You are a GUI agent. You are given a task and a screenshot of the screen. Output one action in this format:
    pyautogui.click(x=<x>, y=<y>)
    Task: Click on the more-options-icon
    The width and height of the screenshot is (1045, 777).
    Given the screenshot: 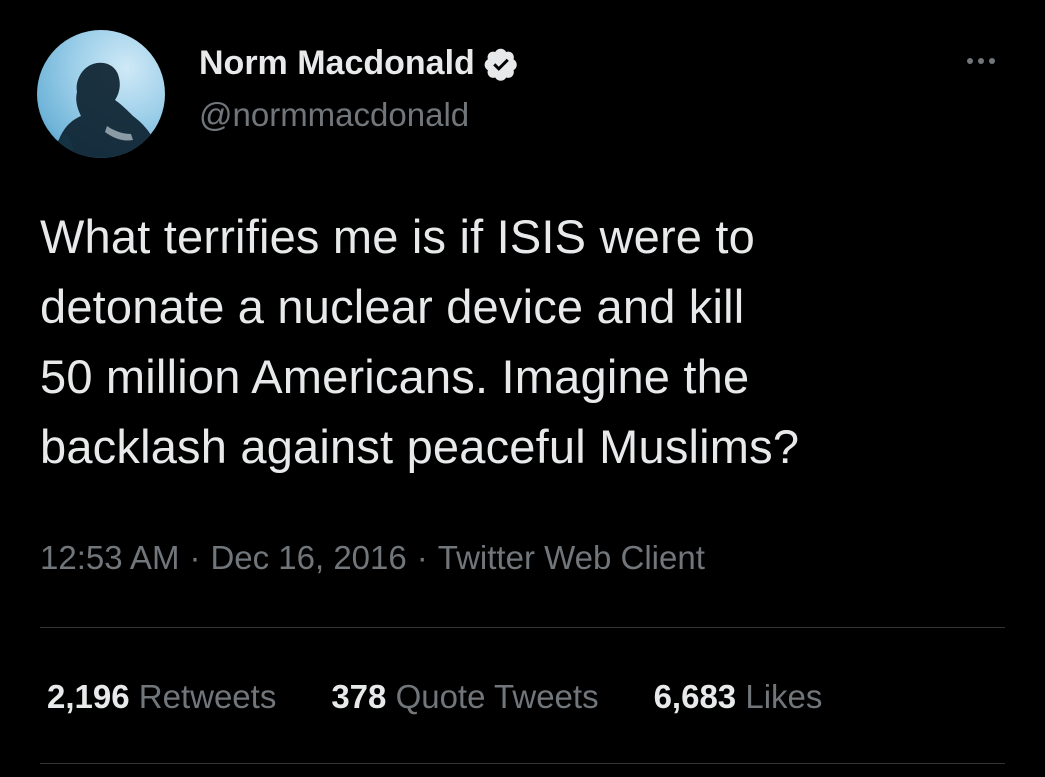 What is the action you would take?
    pyautogui.click(x=981, y=61)
    